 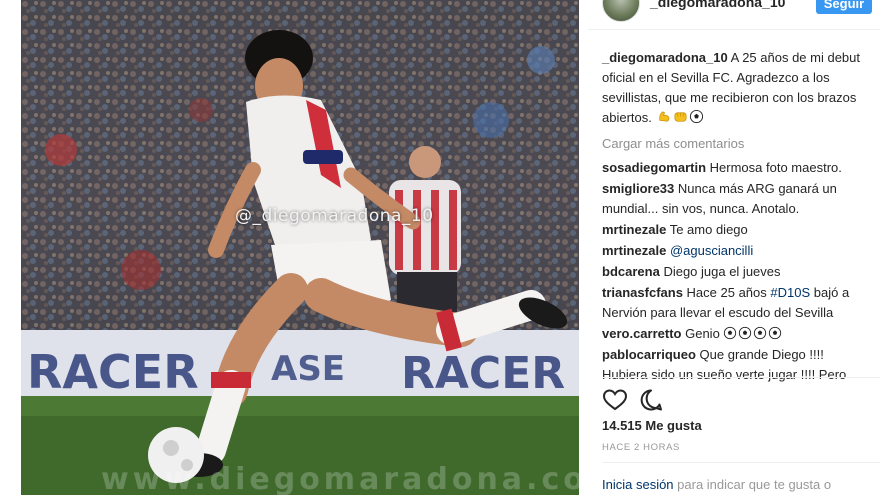 I want to click on hashtag-link: #D10S, so click(x=790, y=292).